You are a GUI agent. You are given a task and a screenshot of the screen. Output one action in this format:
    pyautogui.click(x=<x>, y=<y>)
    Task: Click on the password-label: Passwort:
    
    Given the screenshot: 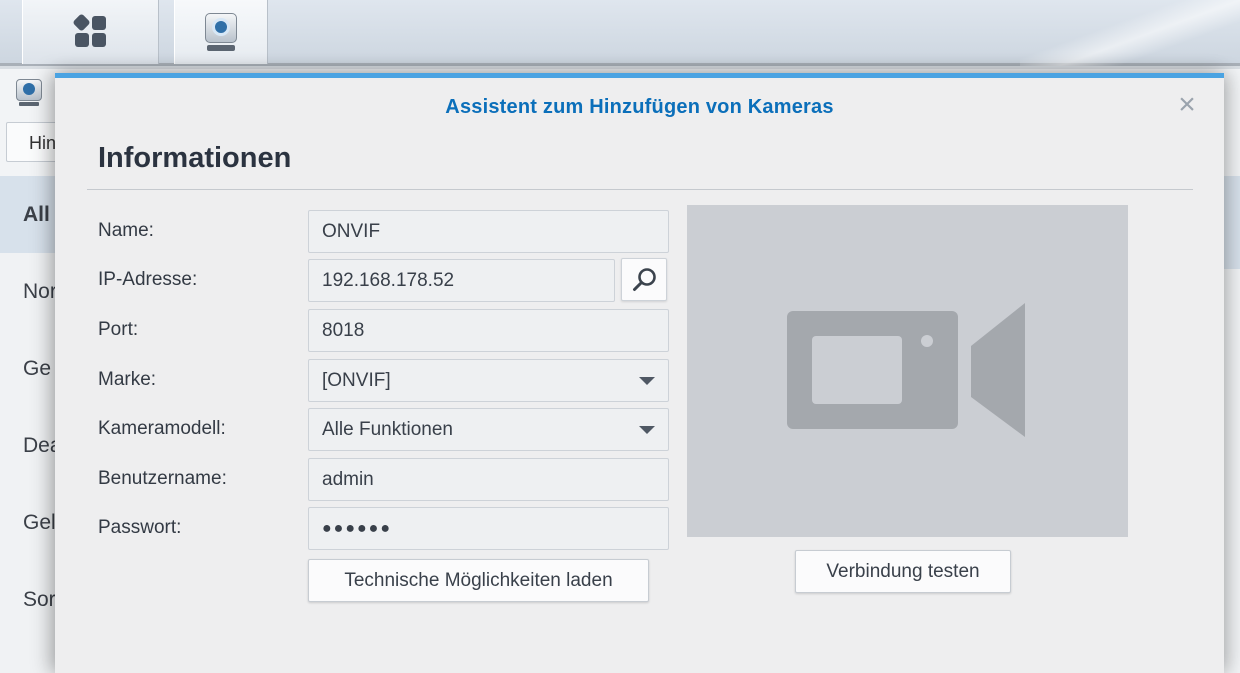 What is the action you would take?
    pyautogui.click(x=140, y=527)
    